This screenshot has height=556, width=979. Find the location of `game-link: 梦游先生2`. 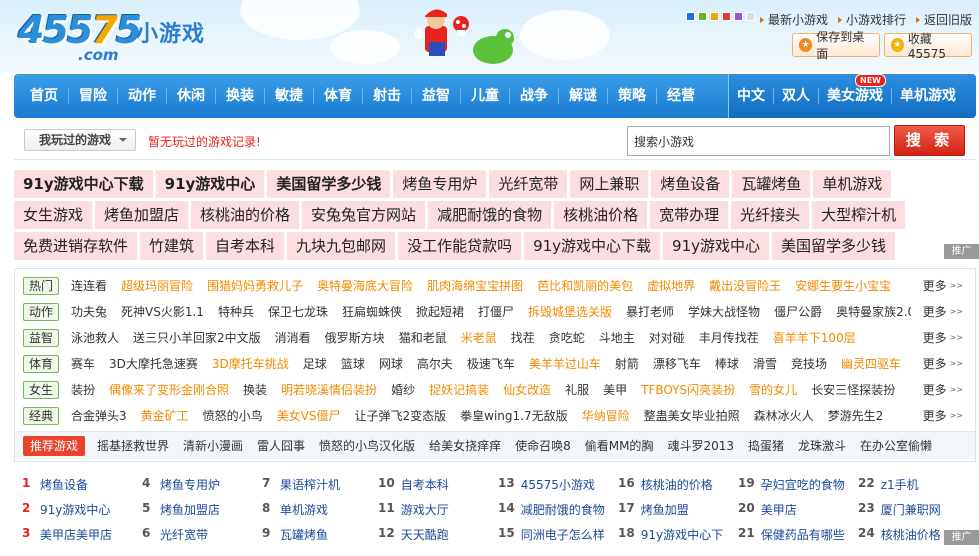

game-link: 梦游先生2 is located at coordinates (856, 415).